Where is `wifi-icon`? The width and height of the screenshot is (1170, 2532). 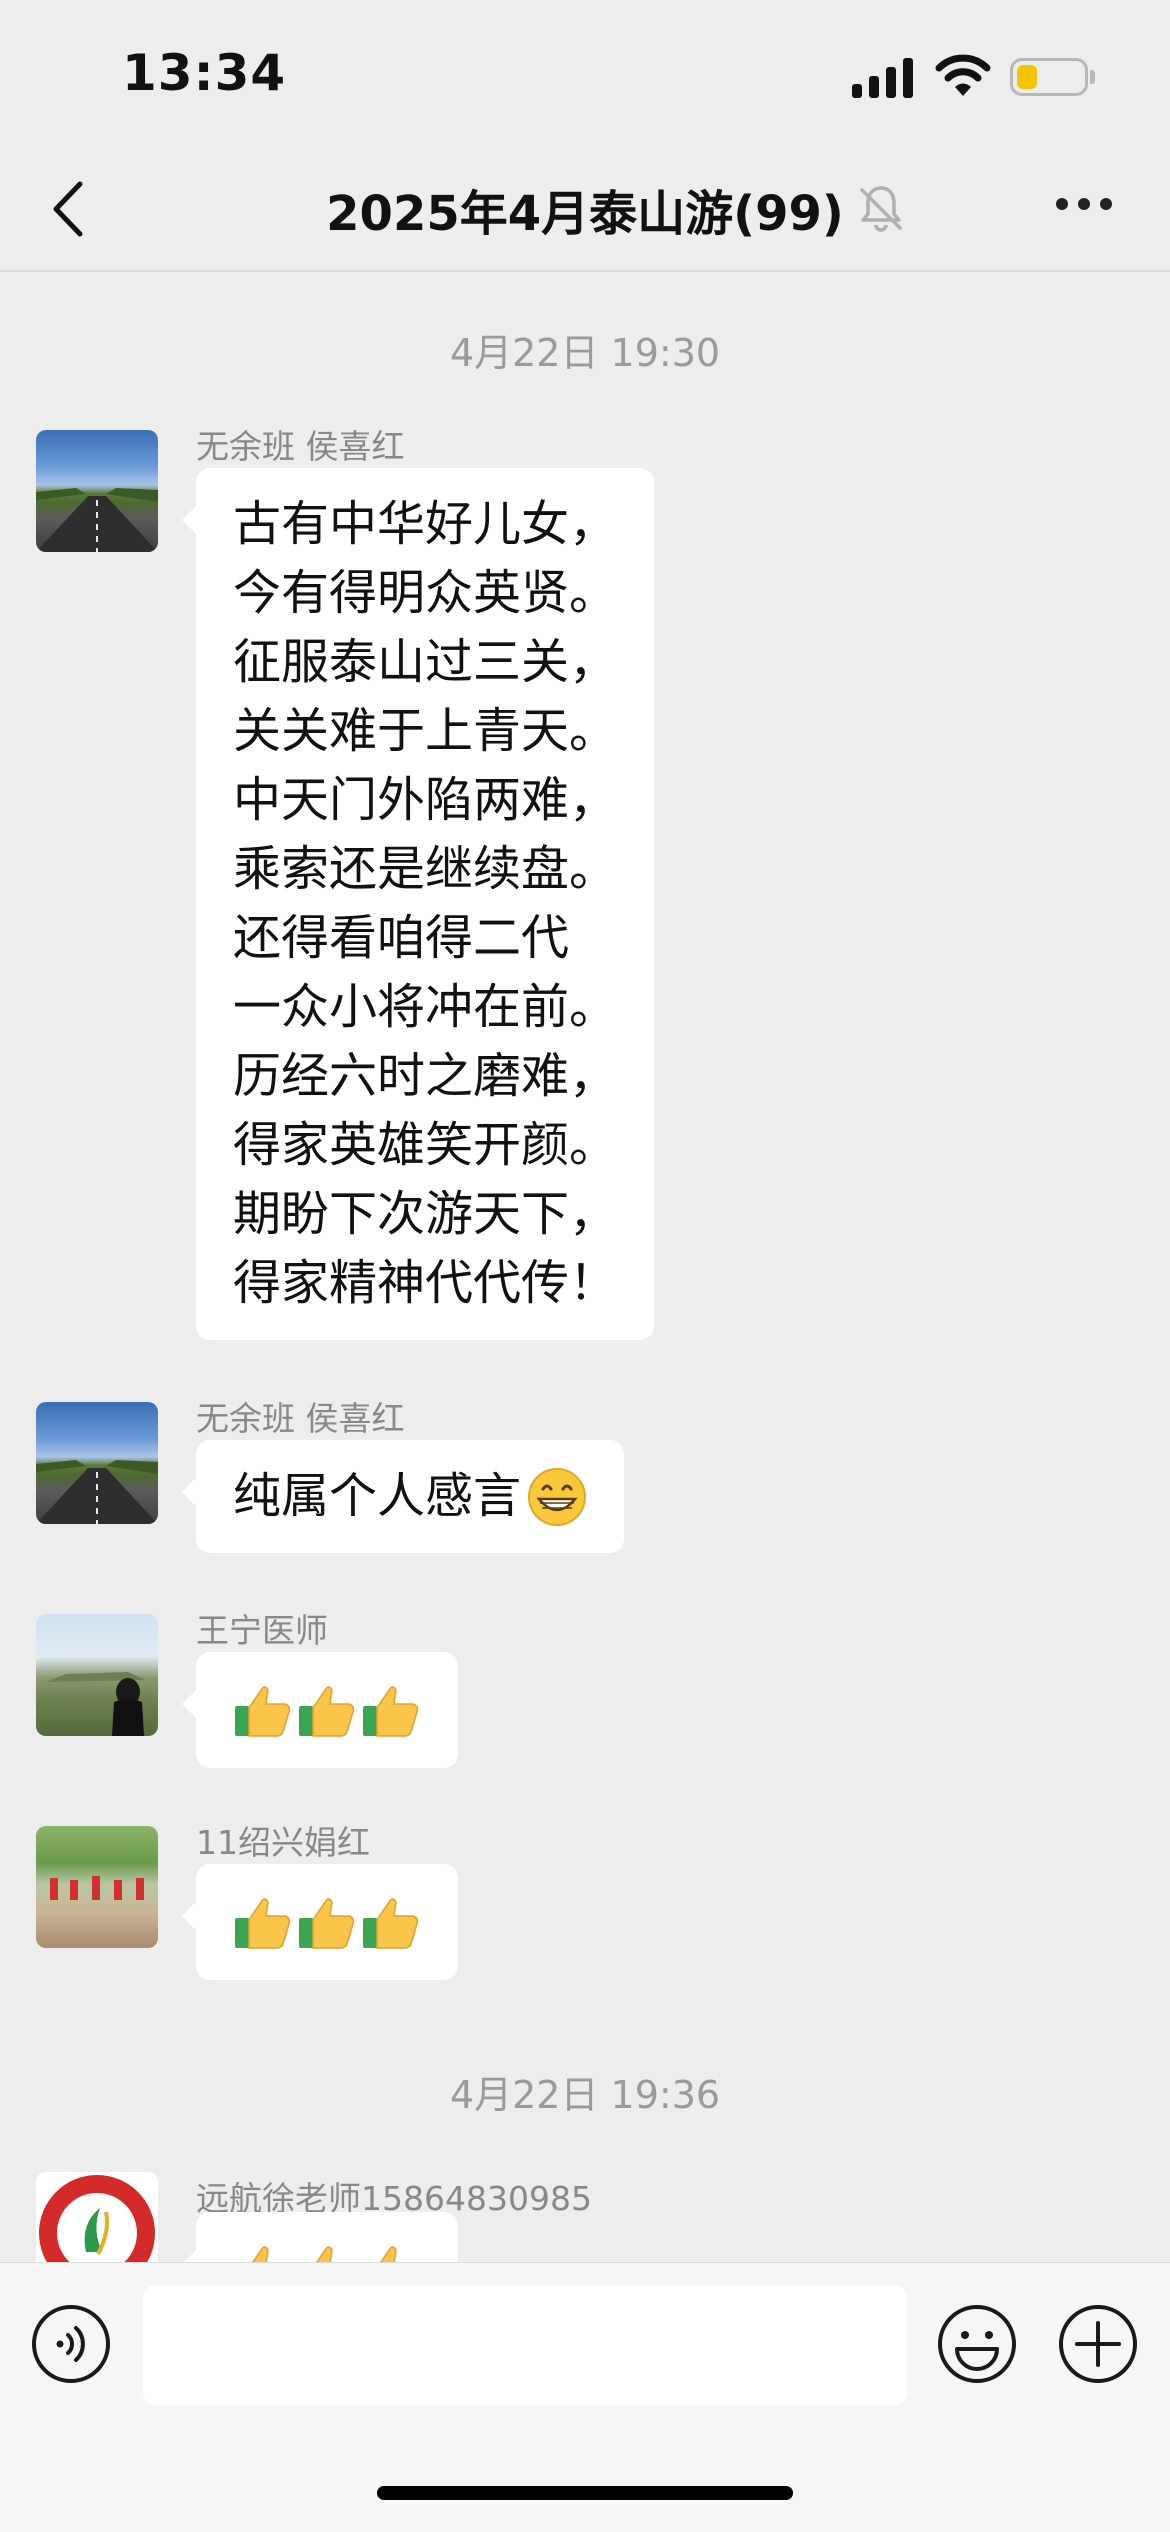
wifi-icon is located at coordinates (963, 75).